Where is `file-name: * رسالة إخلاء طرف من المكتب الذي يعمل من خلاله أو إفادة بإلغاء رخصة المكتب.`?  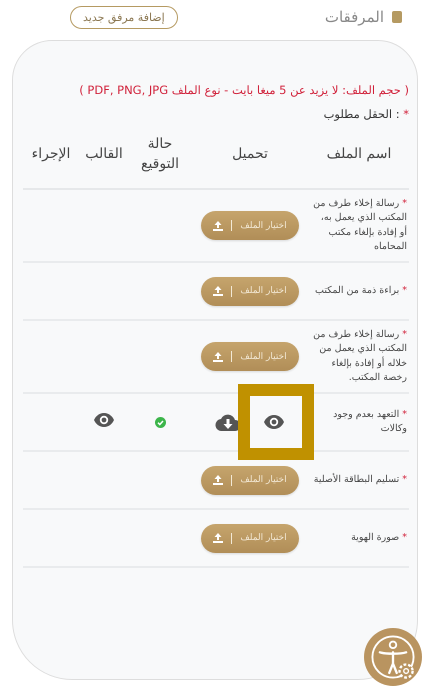 file-name: * رسالة إخلاء طرف من المكتب الذي يعمل من خلاله أو إفادة بإلغاء رخصة المكتب. is located at coordinates (359, 357).